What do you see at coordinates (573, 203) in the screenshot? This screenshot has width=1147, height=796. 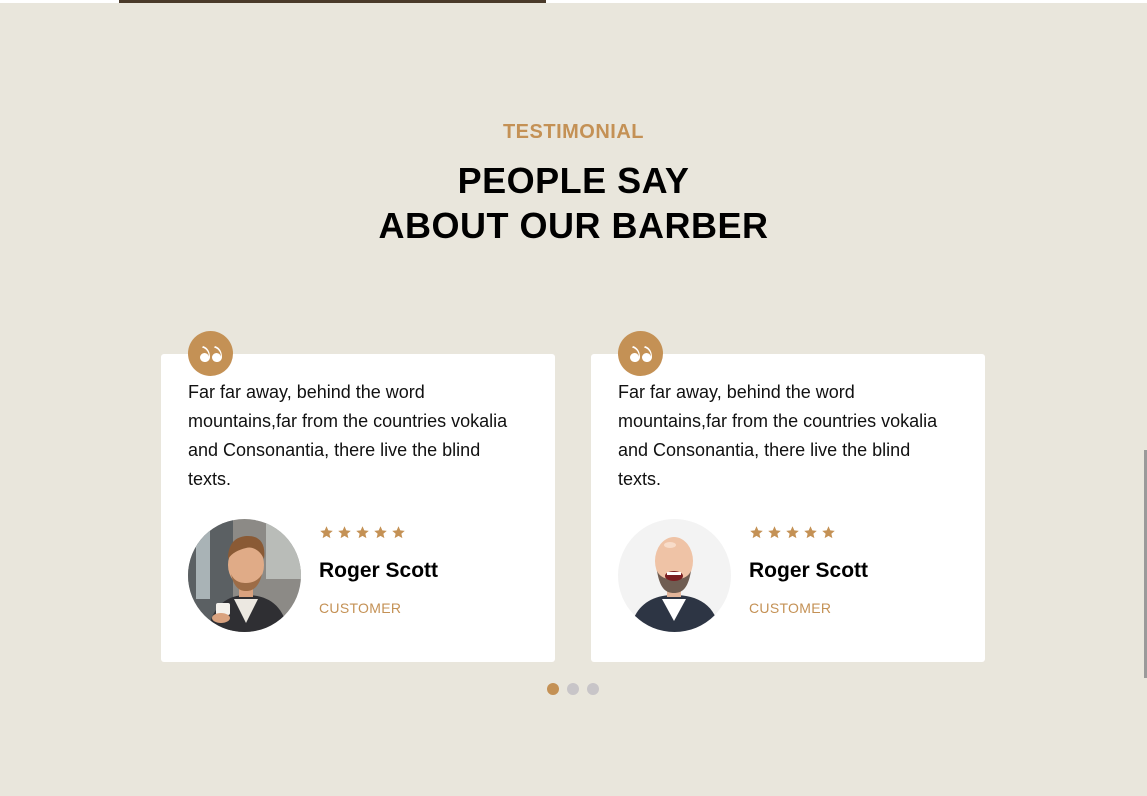 I see `section-heading: PEOPLE SAY ABOUT OUR BARBER` at bounding box center [573, 203].